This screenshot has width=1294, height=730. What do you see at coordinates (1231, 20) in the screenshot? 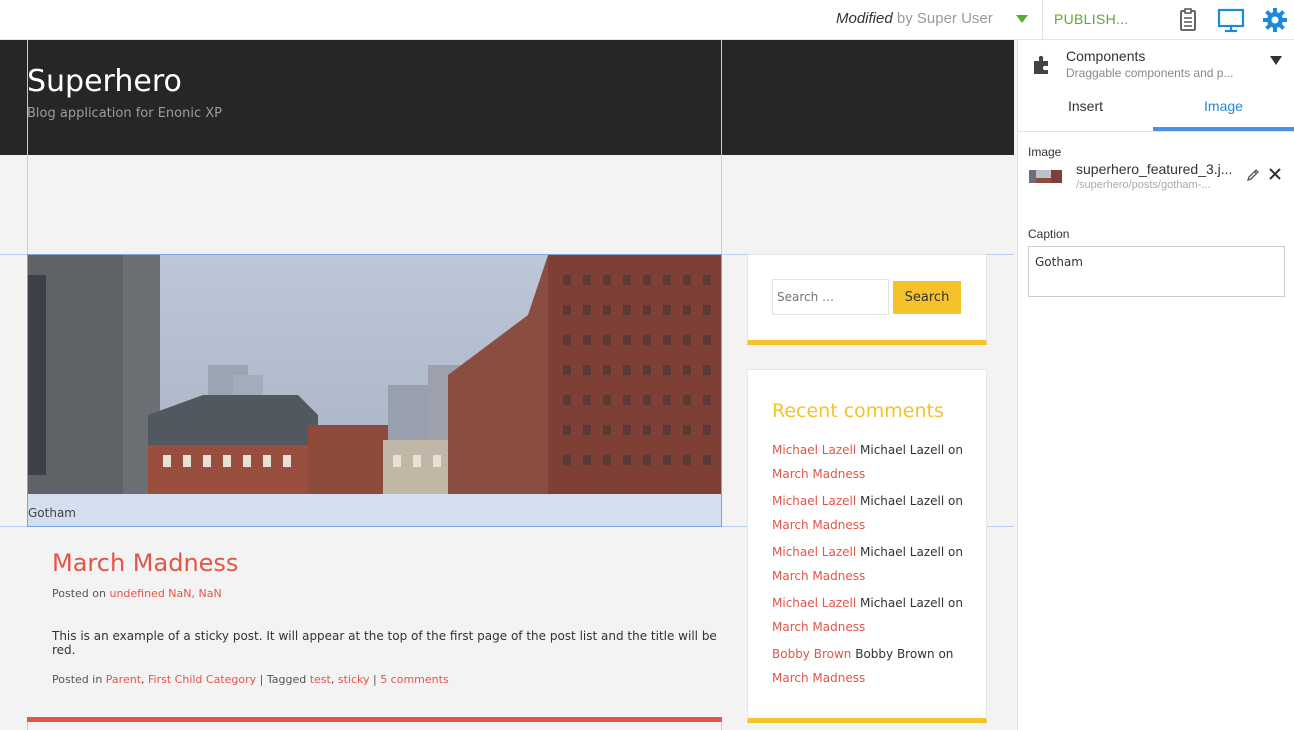
I see `monitor-icon` at bounding box center [1231, 20].